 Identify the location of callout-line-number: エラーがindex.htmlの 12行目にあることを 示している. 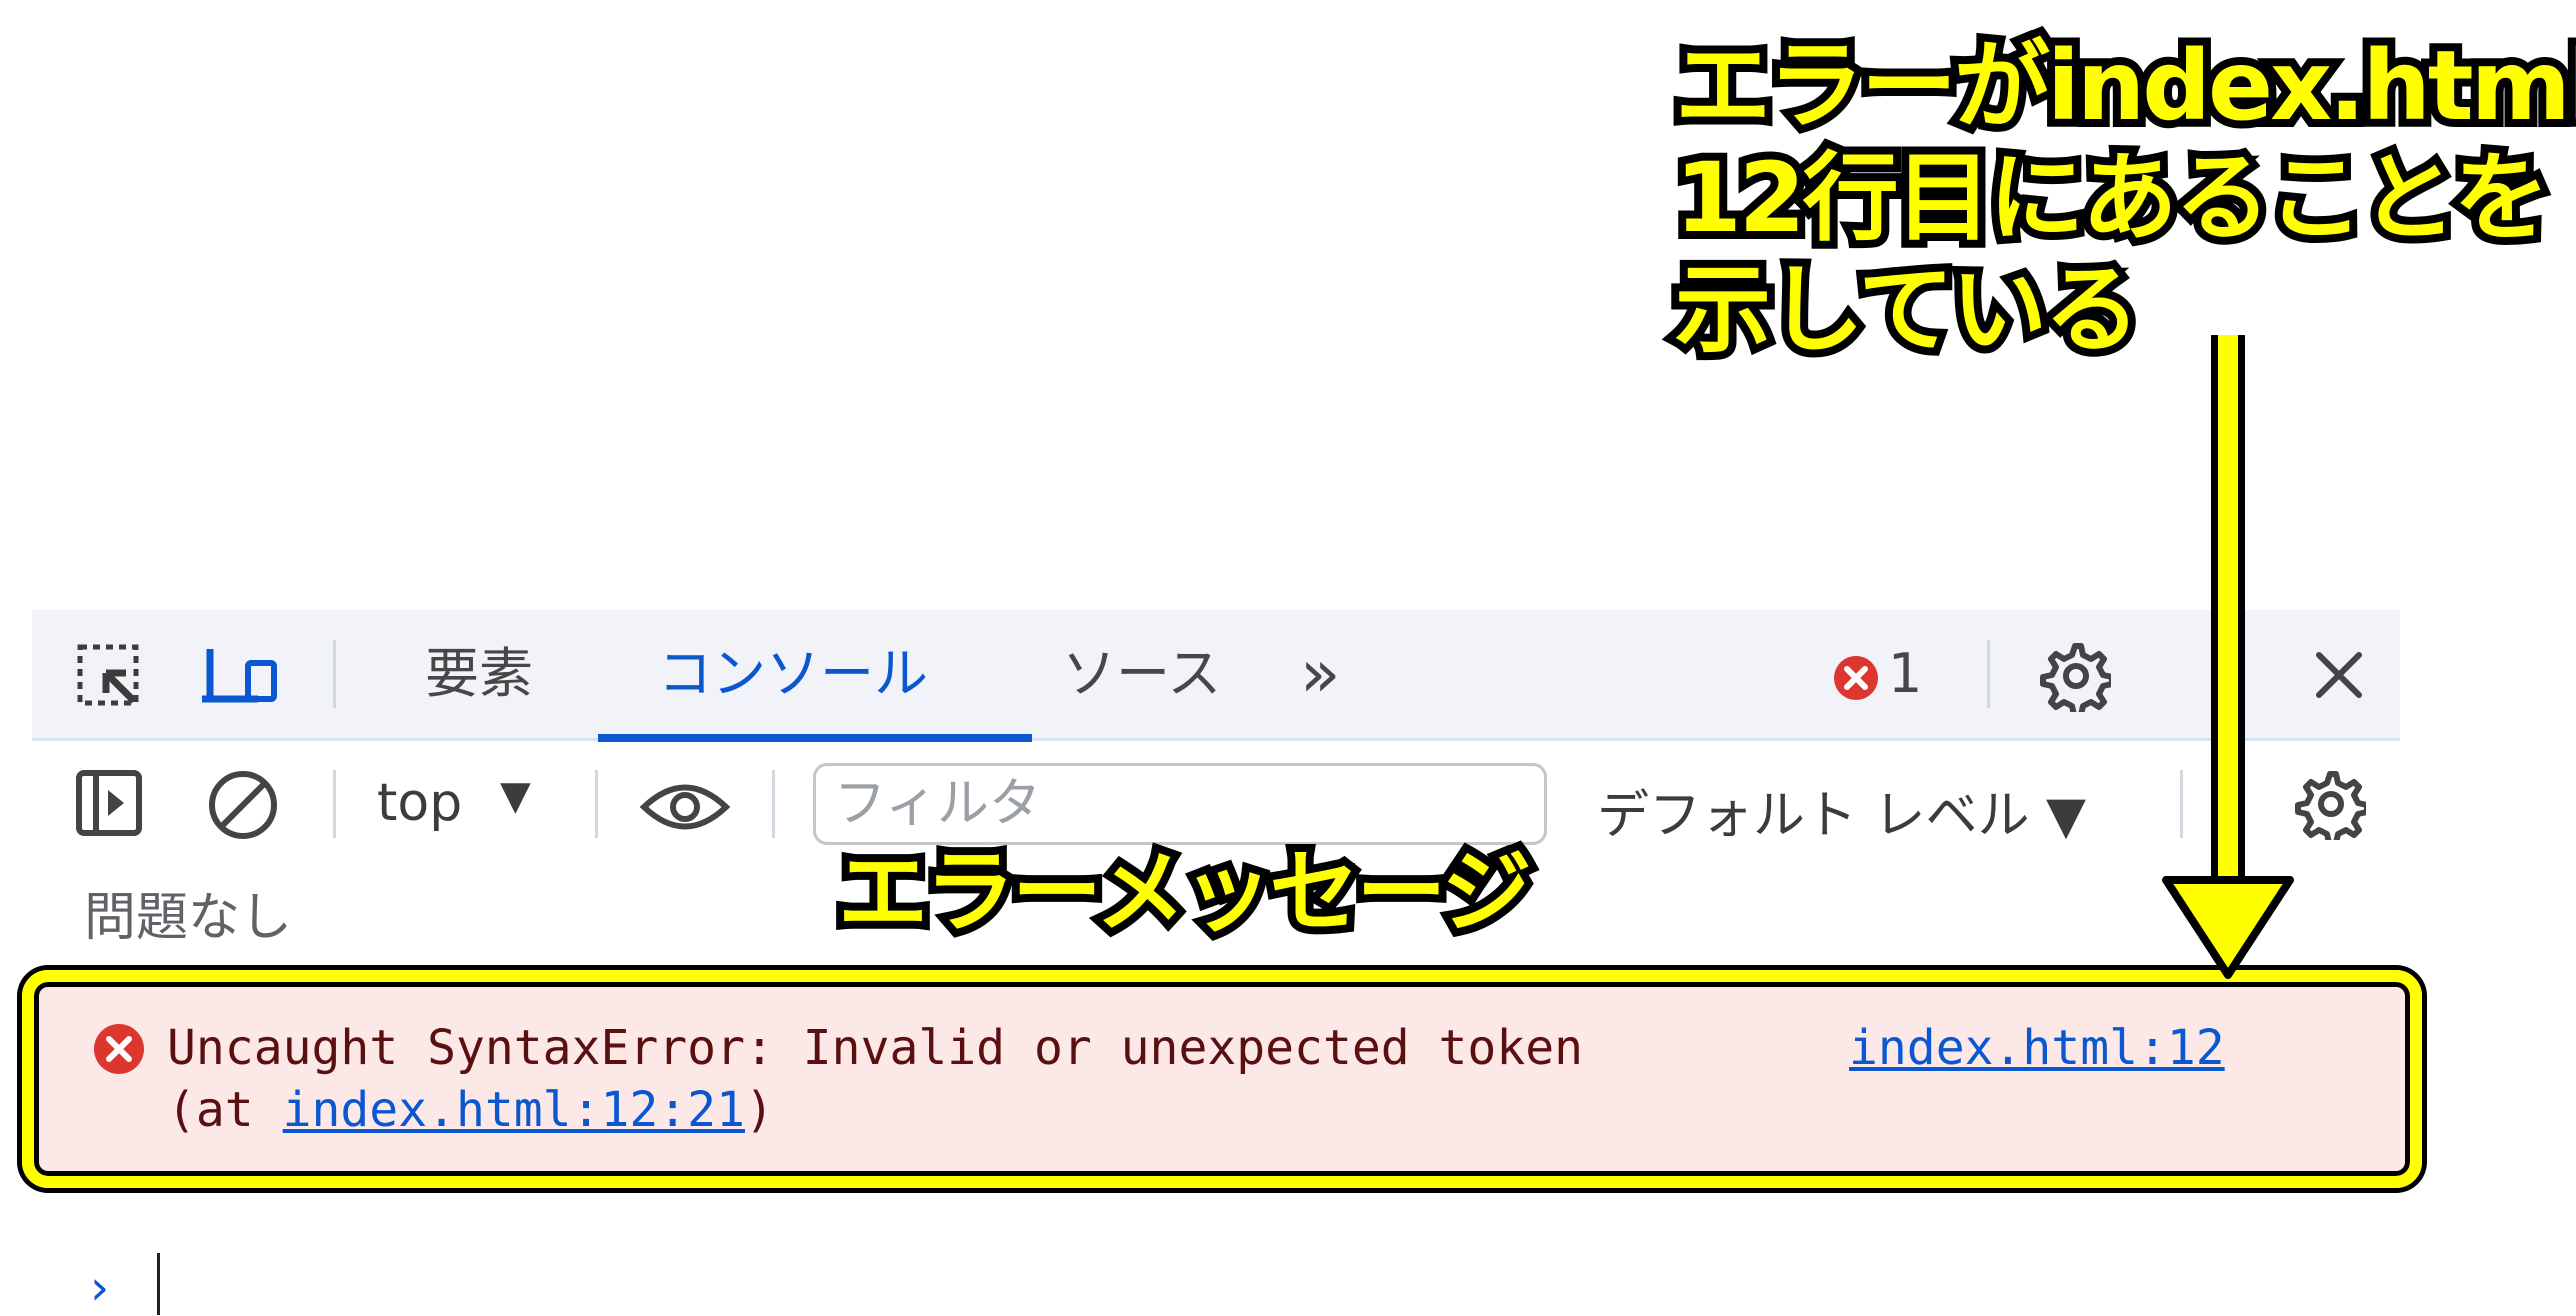
(2121, 198).